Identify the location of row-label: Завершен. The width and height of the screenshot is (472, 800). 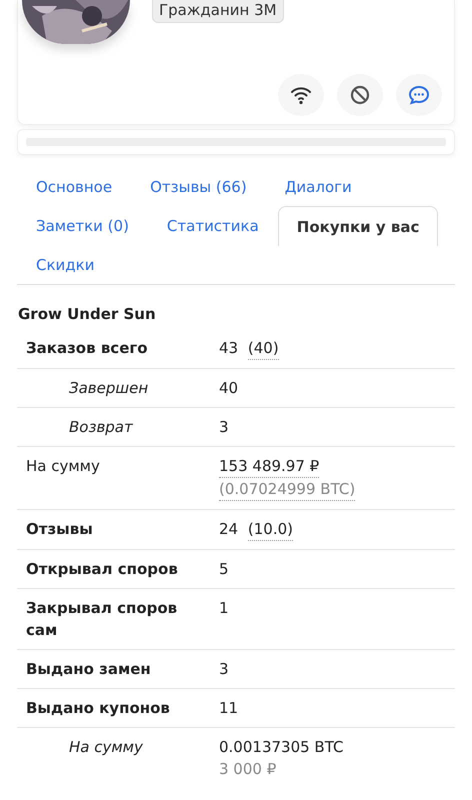
(108, 388).